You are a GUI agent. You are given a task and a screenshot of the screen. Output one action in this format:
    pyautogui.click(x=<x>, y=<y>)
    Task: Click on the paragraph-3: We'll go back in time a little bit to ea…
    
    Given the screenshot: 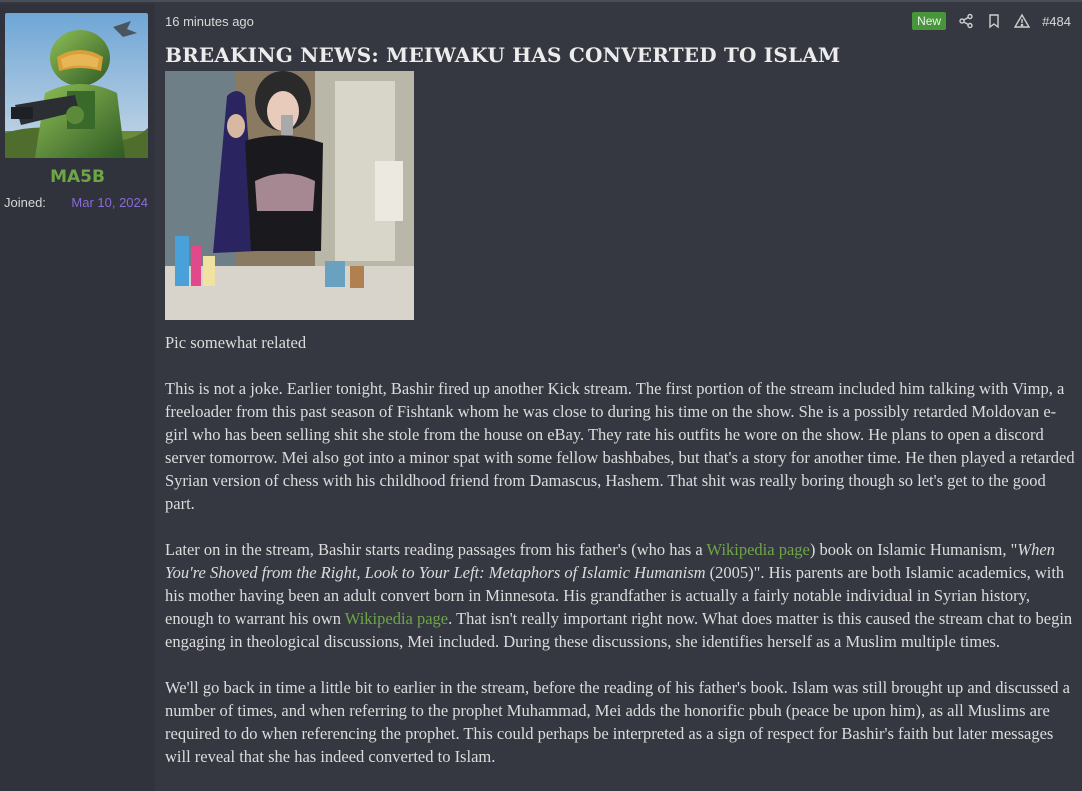 What is the action you would take?
    pyautogui.click(x=618, y=722)
    